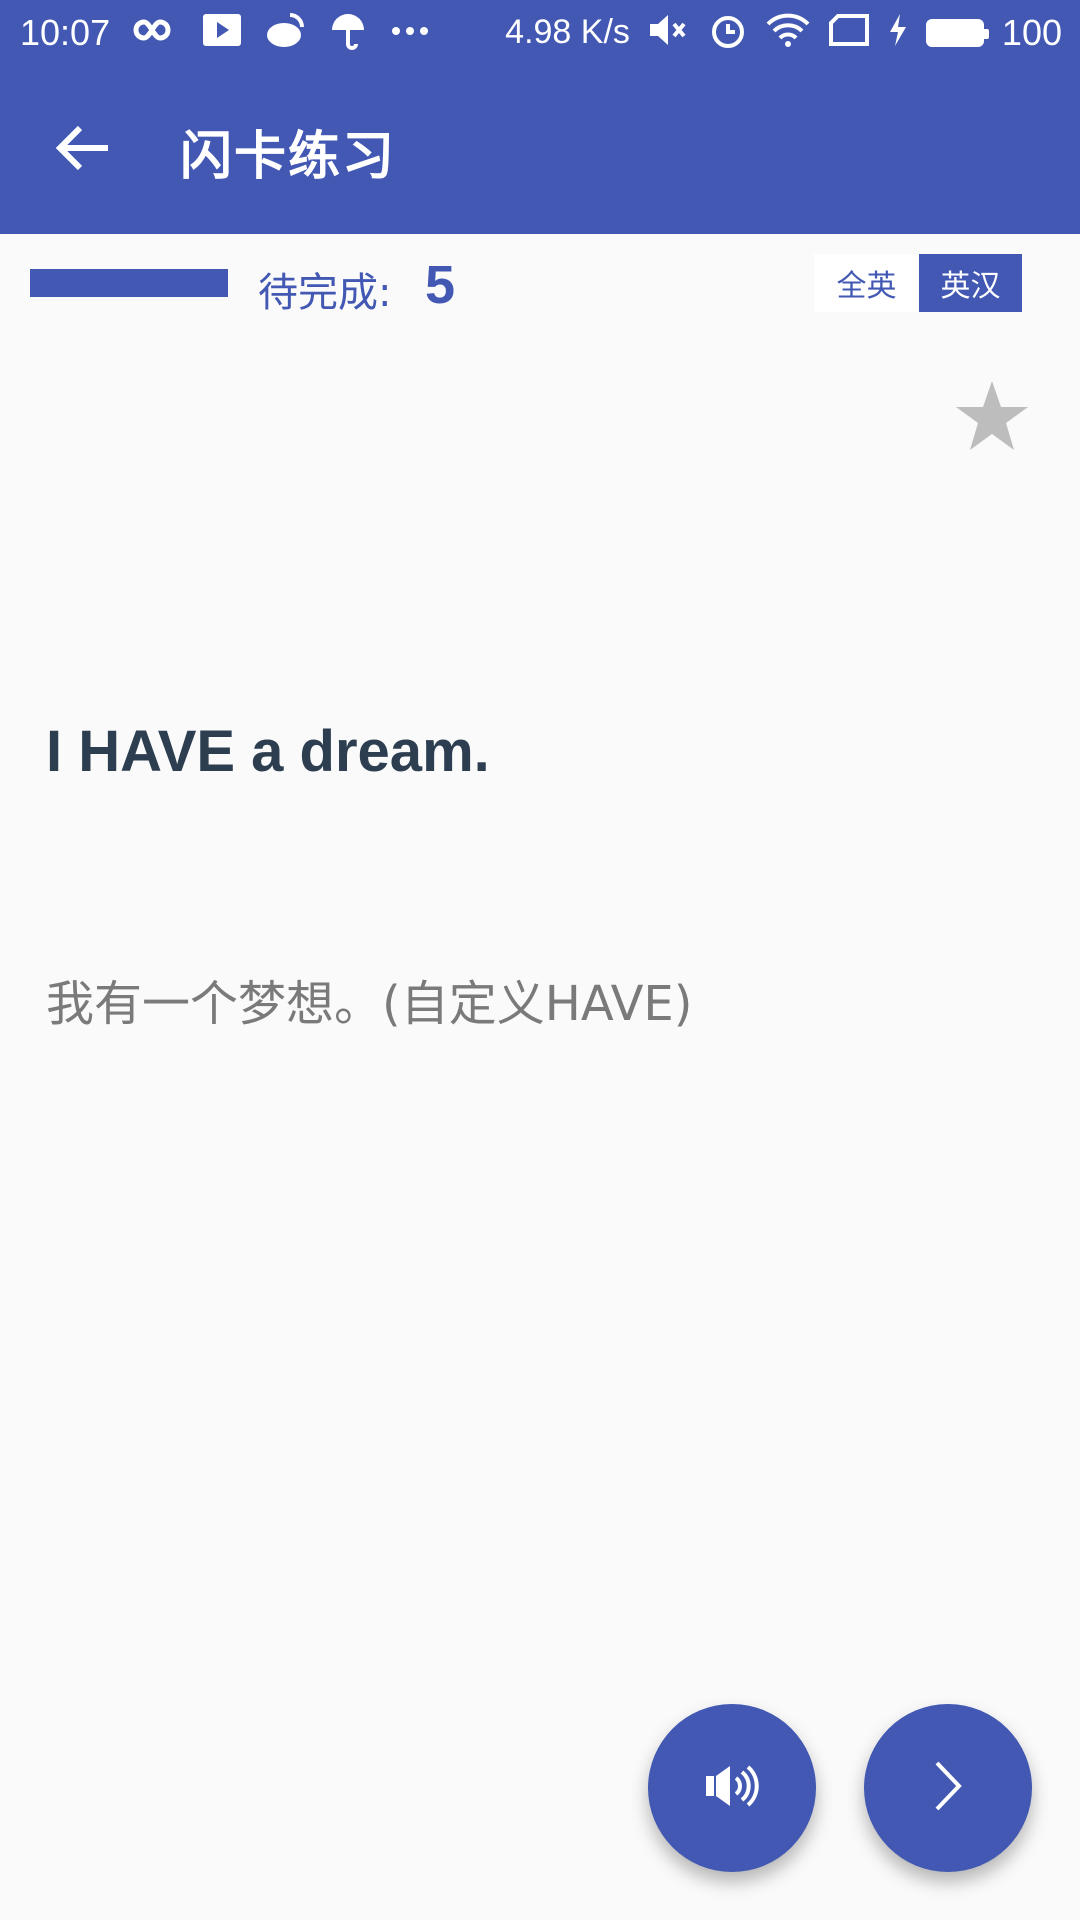 Image resolution: width=1080 pixels, height=1920 pixels. I want to click on play-sound-button, so click(732, 1788).